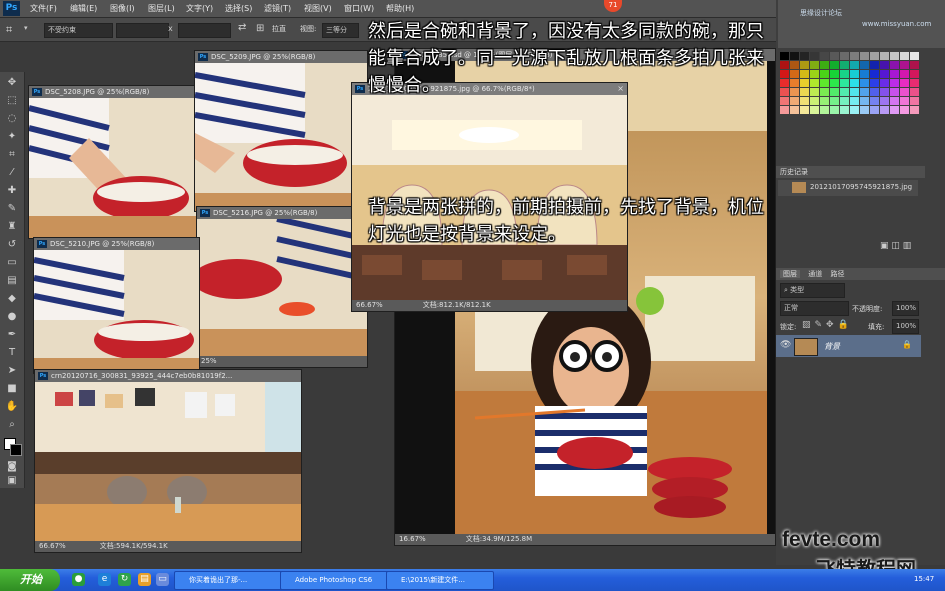 The height and width of the screenshot is (591, 945). I want to click on move-tool-icon: ✥, so click(12, 83).